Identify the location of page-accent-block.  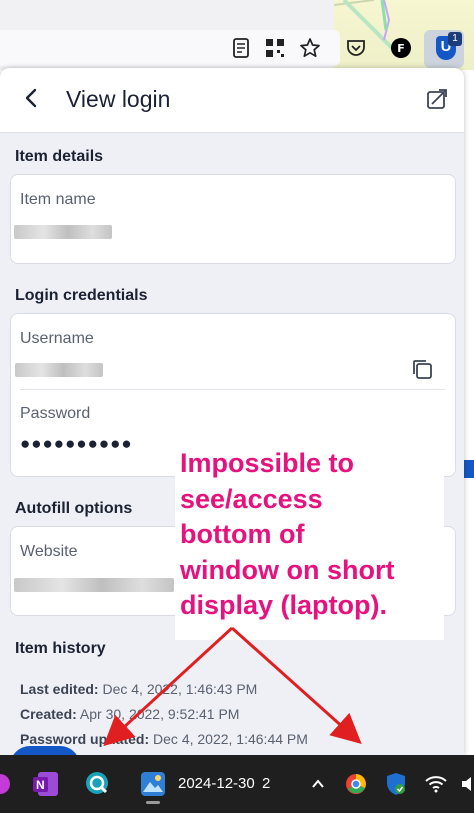
(469, 469).